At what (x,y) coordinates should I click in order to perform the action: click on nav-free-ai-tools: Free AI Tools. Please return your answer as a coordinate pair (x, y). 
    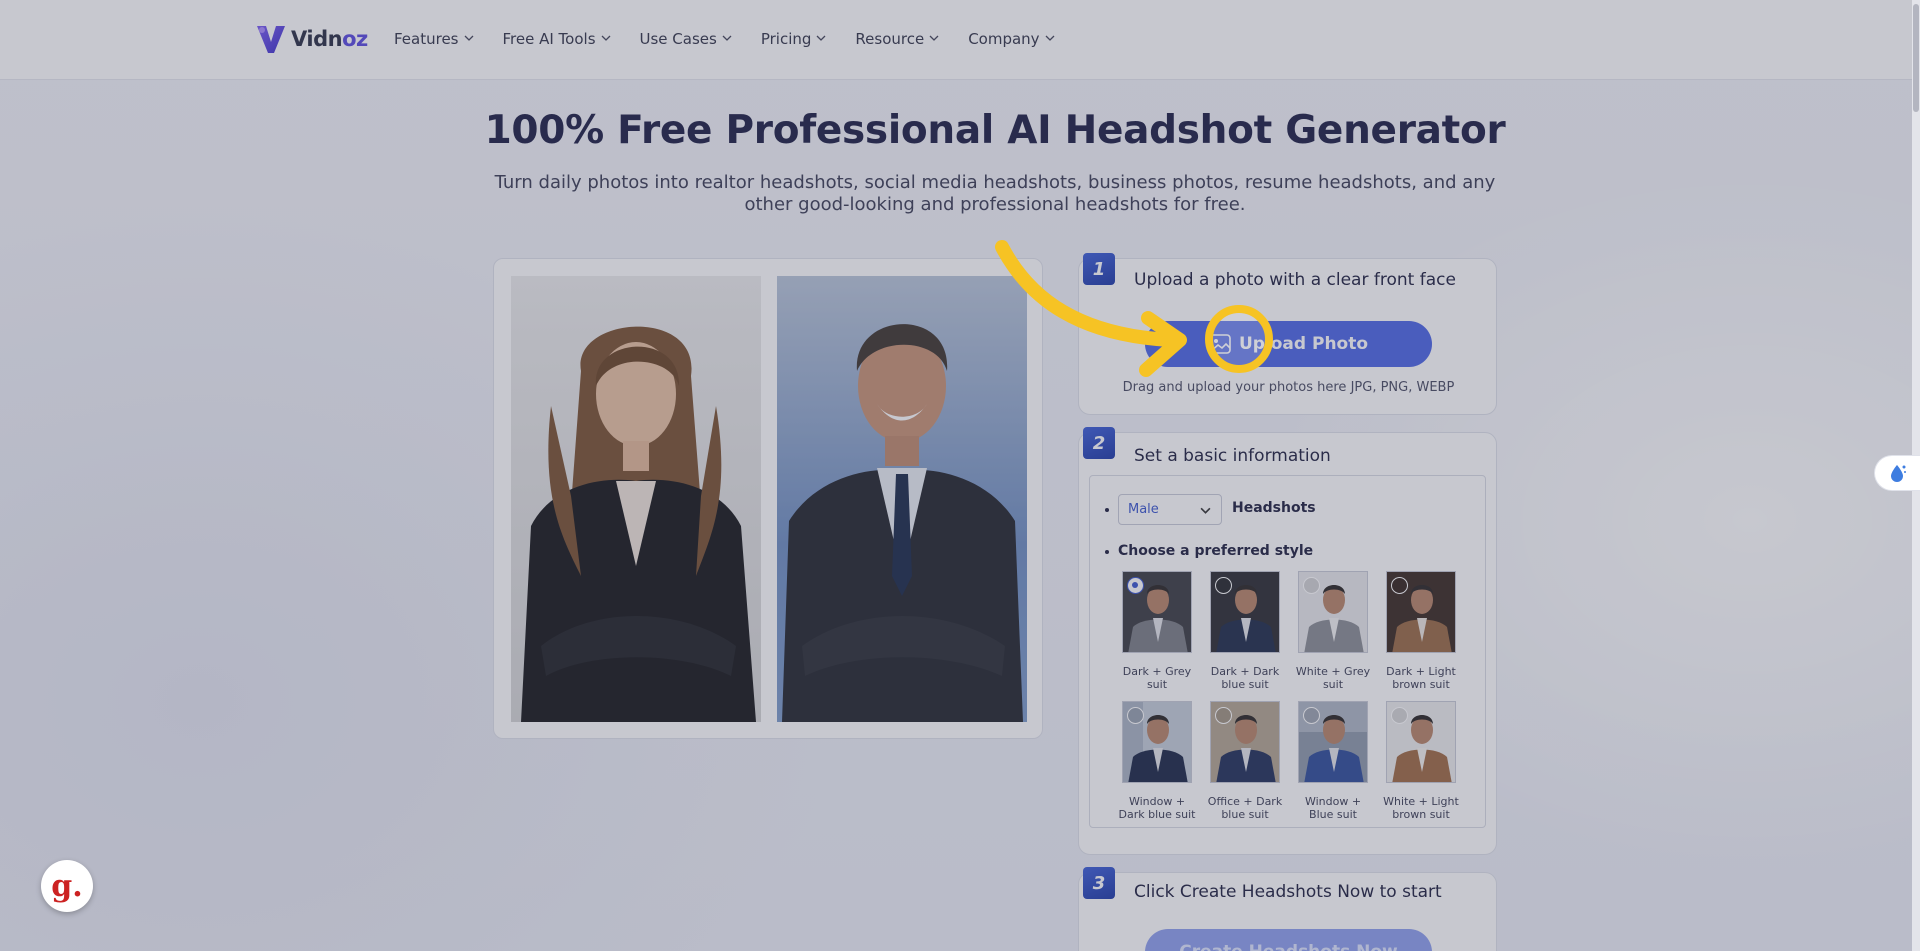
    Looking at the image, I should click on (557, 39).